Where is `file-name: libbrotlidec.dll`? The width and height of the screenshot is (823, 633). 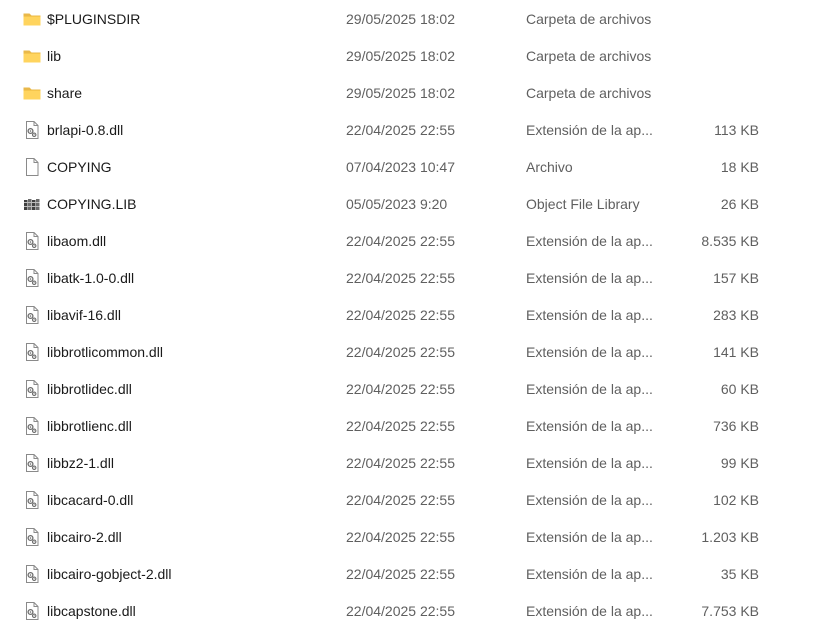 file-name: libbrotlidec.dll is located at coordinates (89, 389).